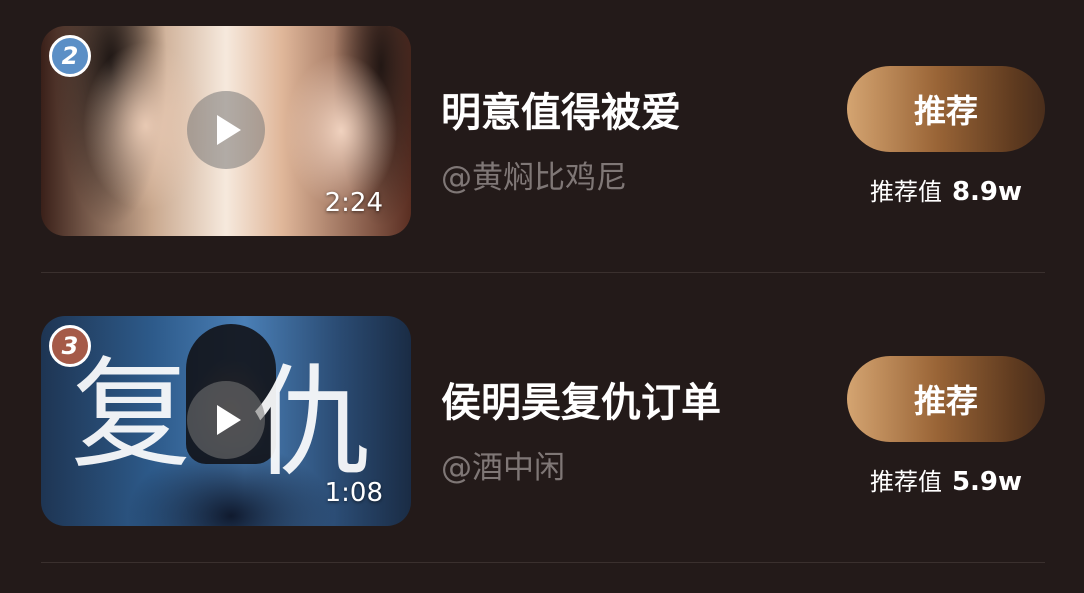  I want to click on video-thumbnail: 复 仇 3 1:08, so click(226, 421).